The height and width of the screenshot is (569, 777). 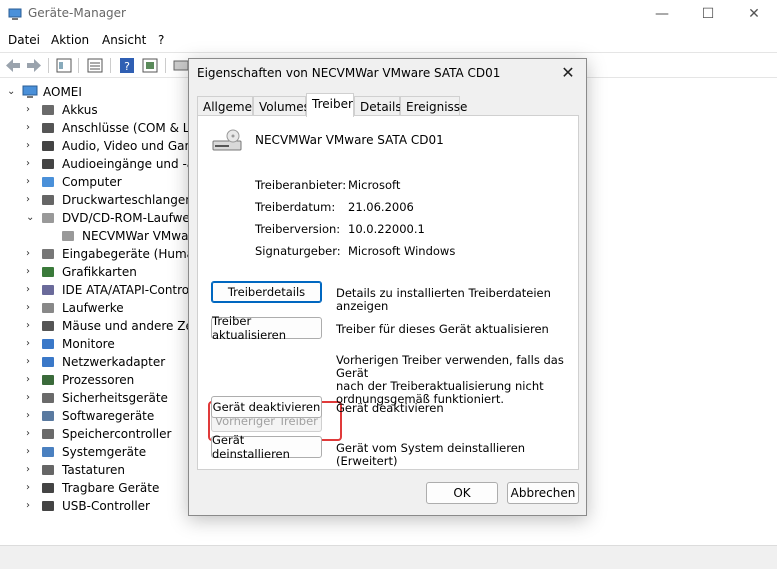 What do you see at coordinates (266, 292) in the screenshot?
I see `driver-details-button: Treiberdetails` at bounding box center [266, 292].